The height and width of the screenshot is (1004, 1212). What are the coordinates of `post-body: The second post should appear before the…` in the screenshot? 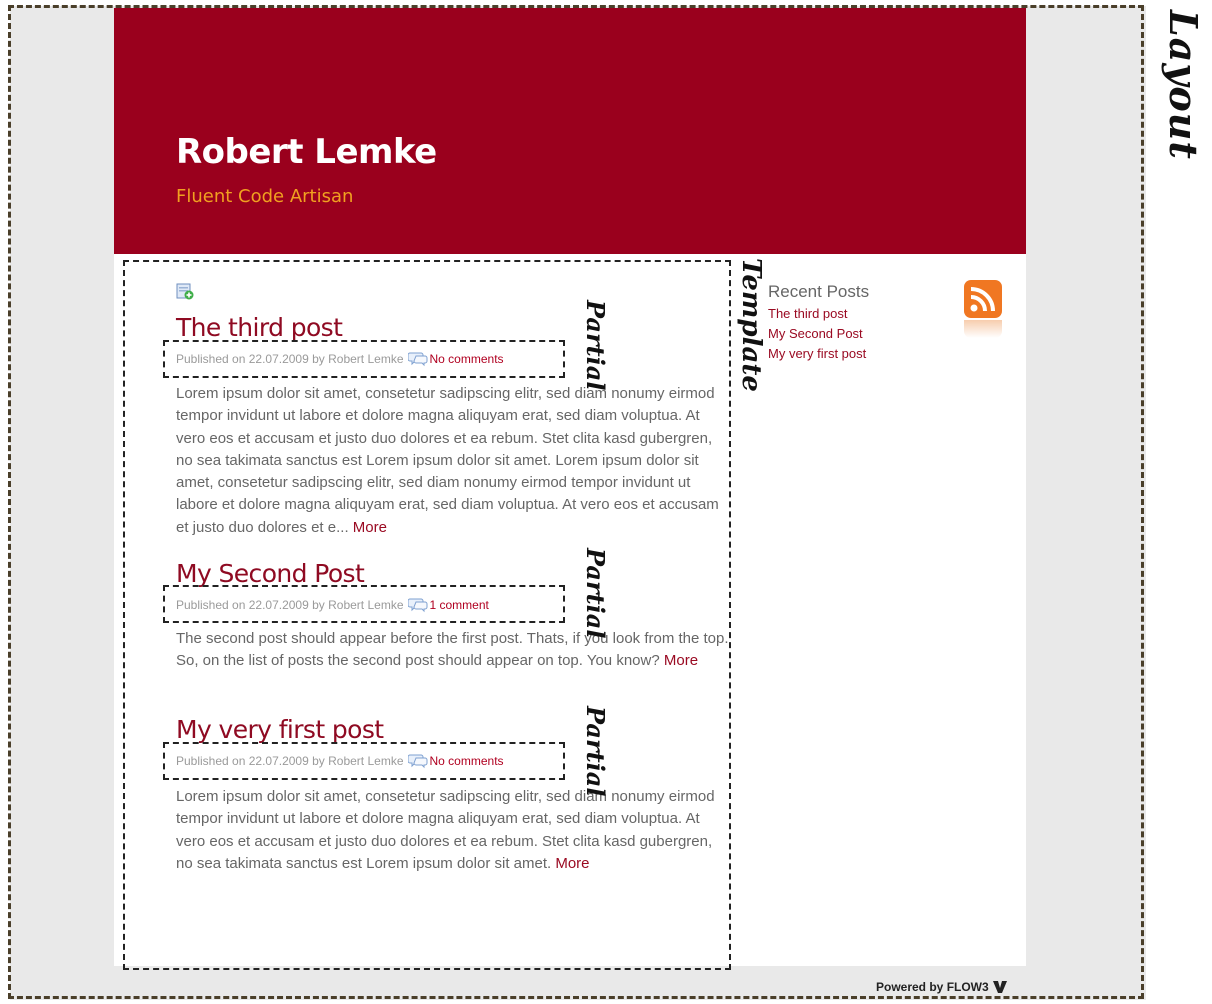 It's located at (454, 650).